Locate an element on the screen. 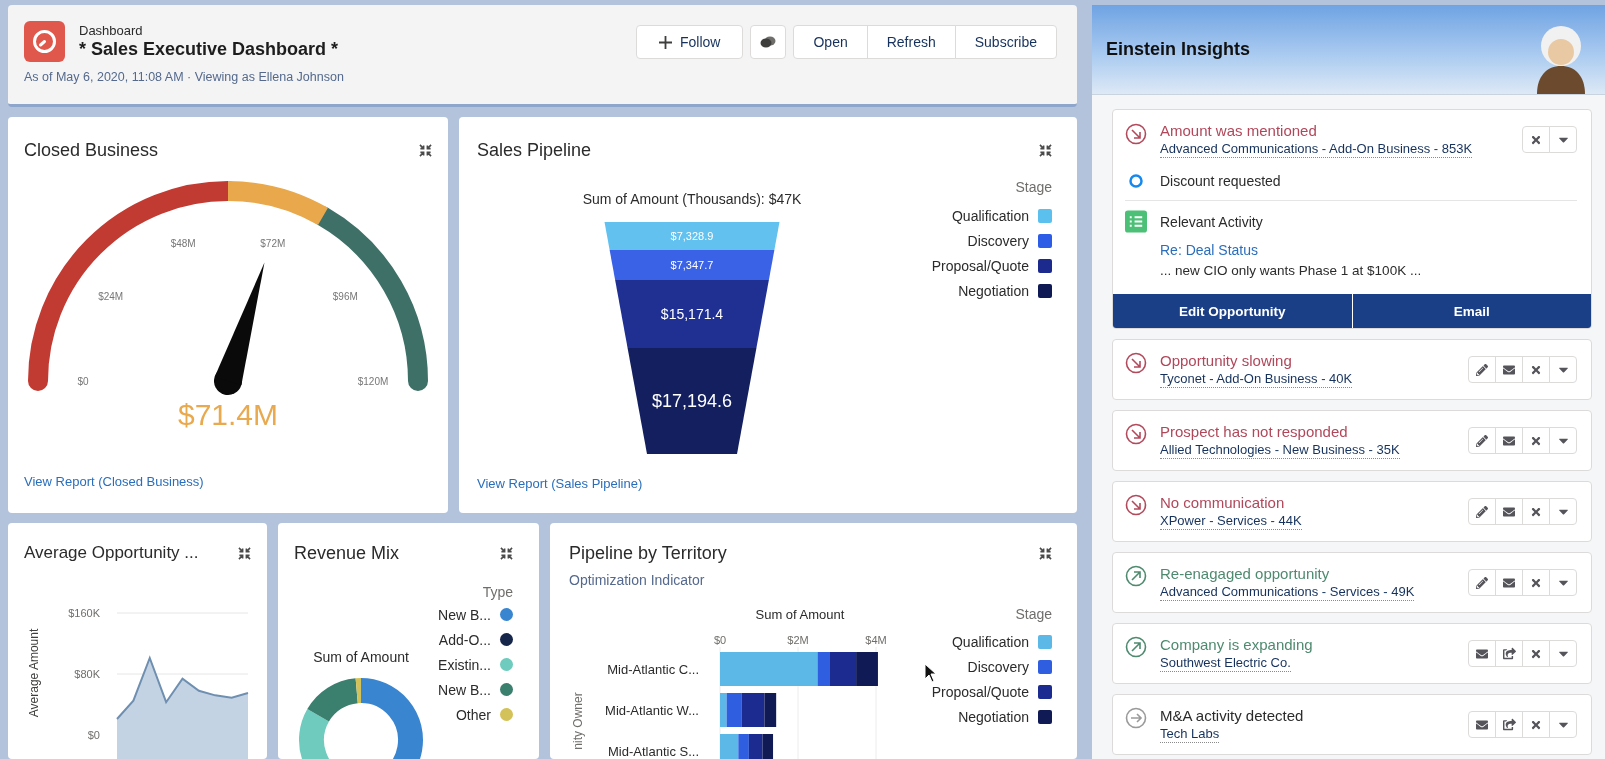  legend-label: Qualification is located at coordinates (990, 215).